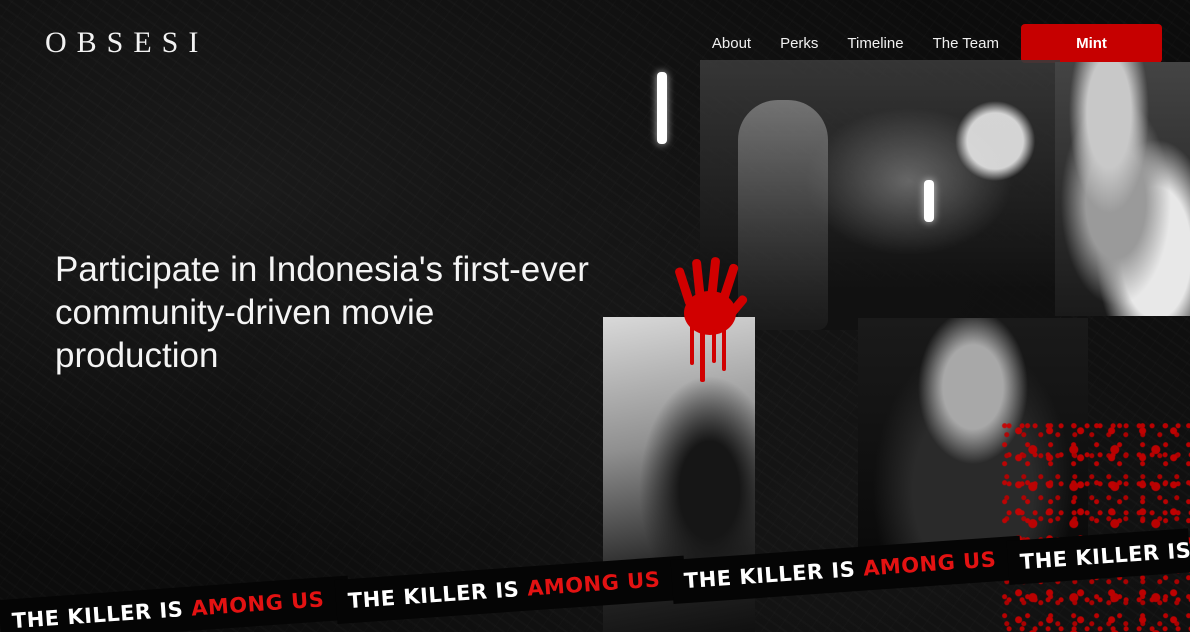  Describe the element at coordinates (880, 195) in the screenshot. I see `photo-victims-corridor` at that location.